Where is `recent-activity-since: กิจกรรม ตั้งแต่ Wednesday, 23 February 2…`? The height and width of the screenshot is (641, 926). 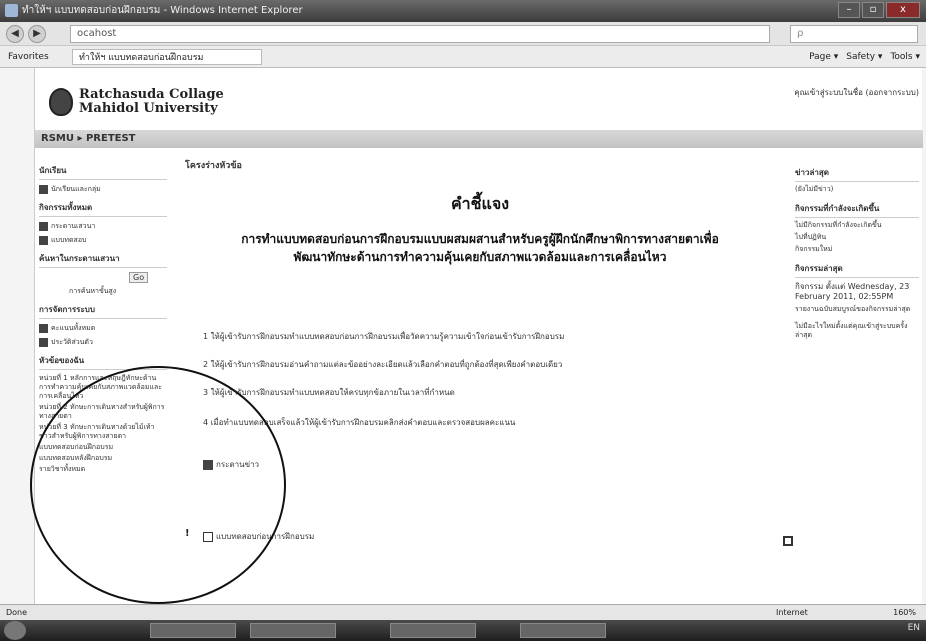
recent-activity-since: กิจกรรม ตั้งแต่ Wednesday, 23 February 2… is located at coordinates (852, 291).